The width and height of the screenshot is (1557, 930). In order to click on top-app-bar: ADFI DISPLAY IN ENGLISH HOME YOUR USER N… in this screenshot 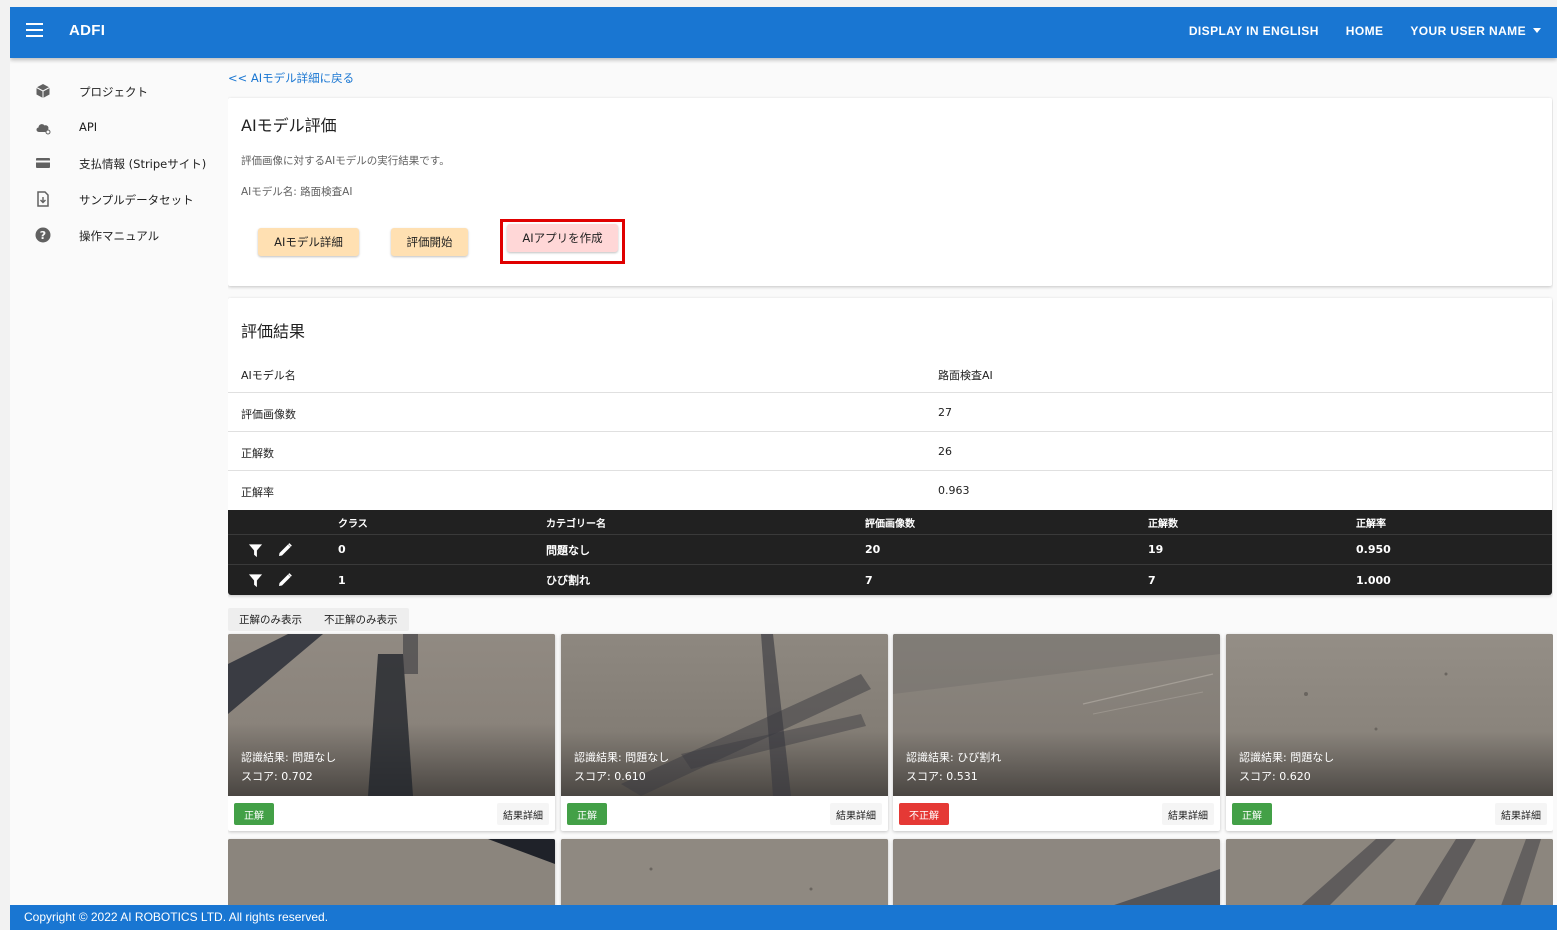, I will do `click(783, 32)`.